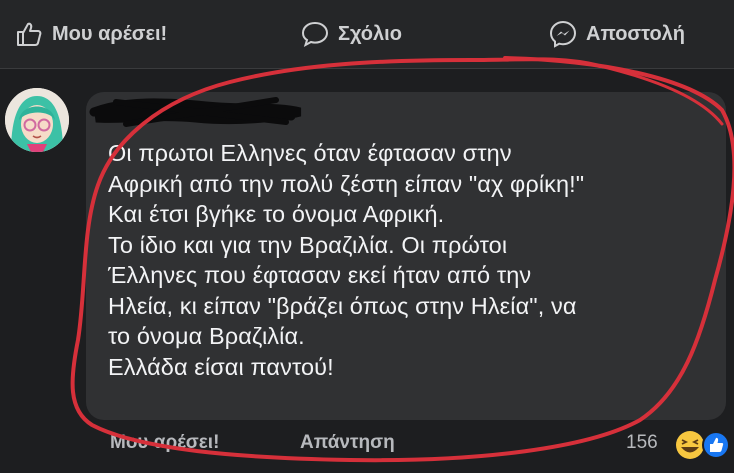 The height and width of the screenshot is (473, 734). Describe the element at coordinates (164, 443) in the screenshot. I see `comment-like-link: Μου αρέσει!` at that location.